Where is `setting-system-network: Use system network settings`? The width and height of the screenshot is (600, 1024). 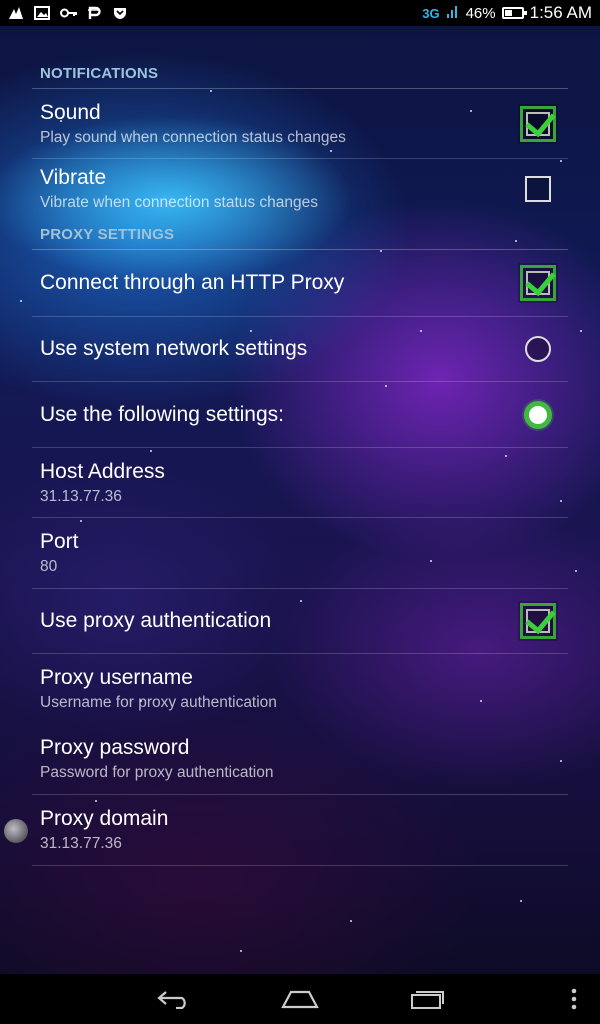
setting-system-network: Use system network settings is located at coordinates (300, 349).